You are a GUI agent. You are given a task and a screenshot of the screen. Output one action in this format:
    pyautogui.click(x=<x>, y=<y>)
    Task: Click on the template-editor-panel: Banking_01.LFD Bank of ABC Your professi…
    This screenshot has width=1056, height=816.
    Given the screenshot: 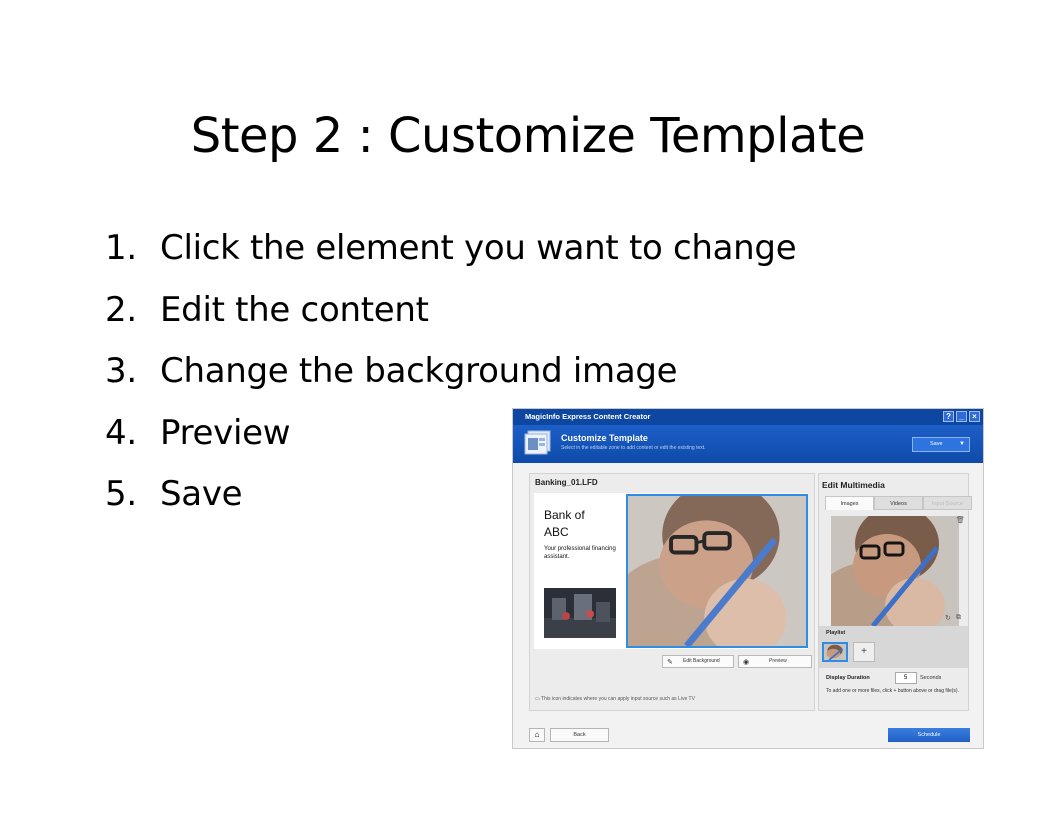 What is the action you would take?
    pyautogui.click(x=672, y=592)
    